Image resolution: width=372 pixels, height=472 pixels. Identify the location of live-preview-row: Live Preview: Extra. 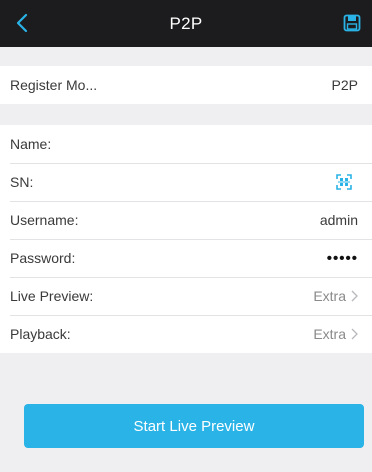
(186, 296).